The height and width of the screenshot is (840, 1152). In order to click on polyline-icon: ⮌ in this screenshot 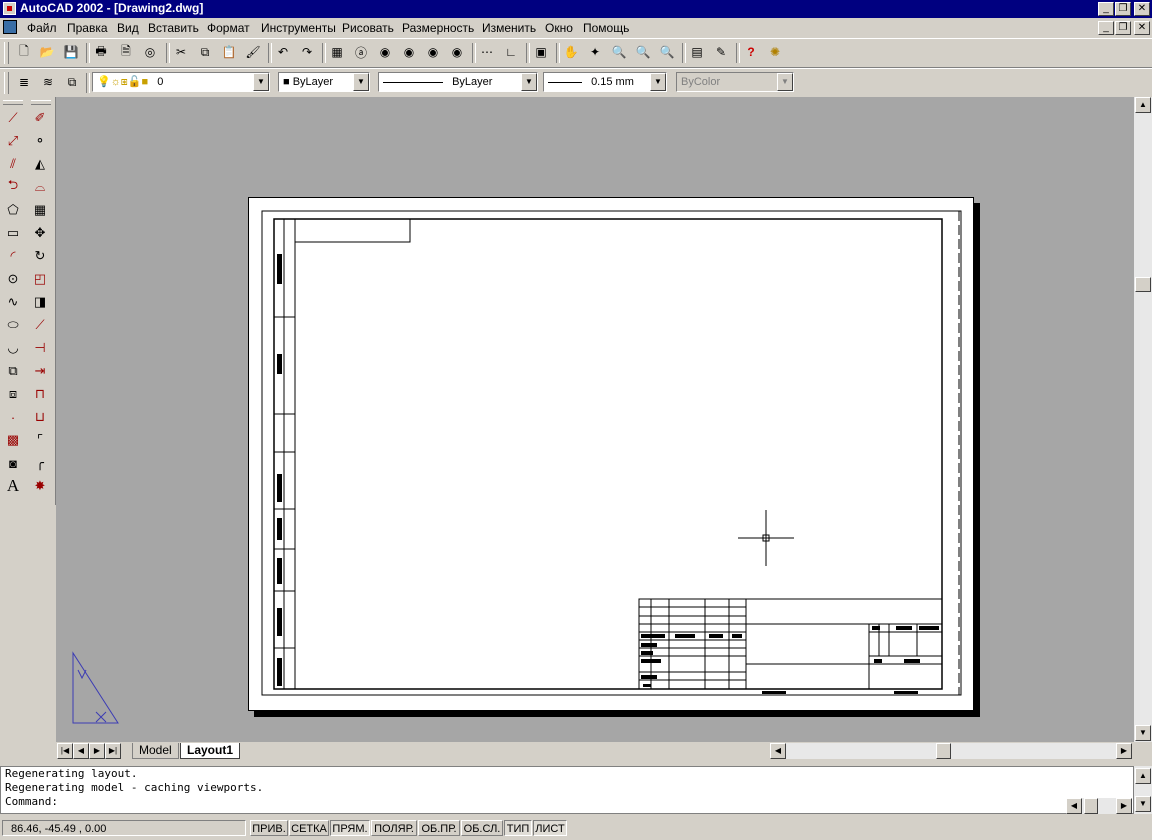, I will do `click(13, 187)`.